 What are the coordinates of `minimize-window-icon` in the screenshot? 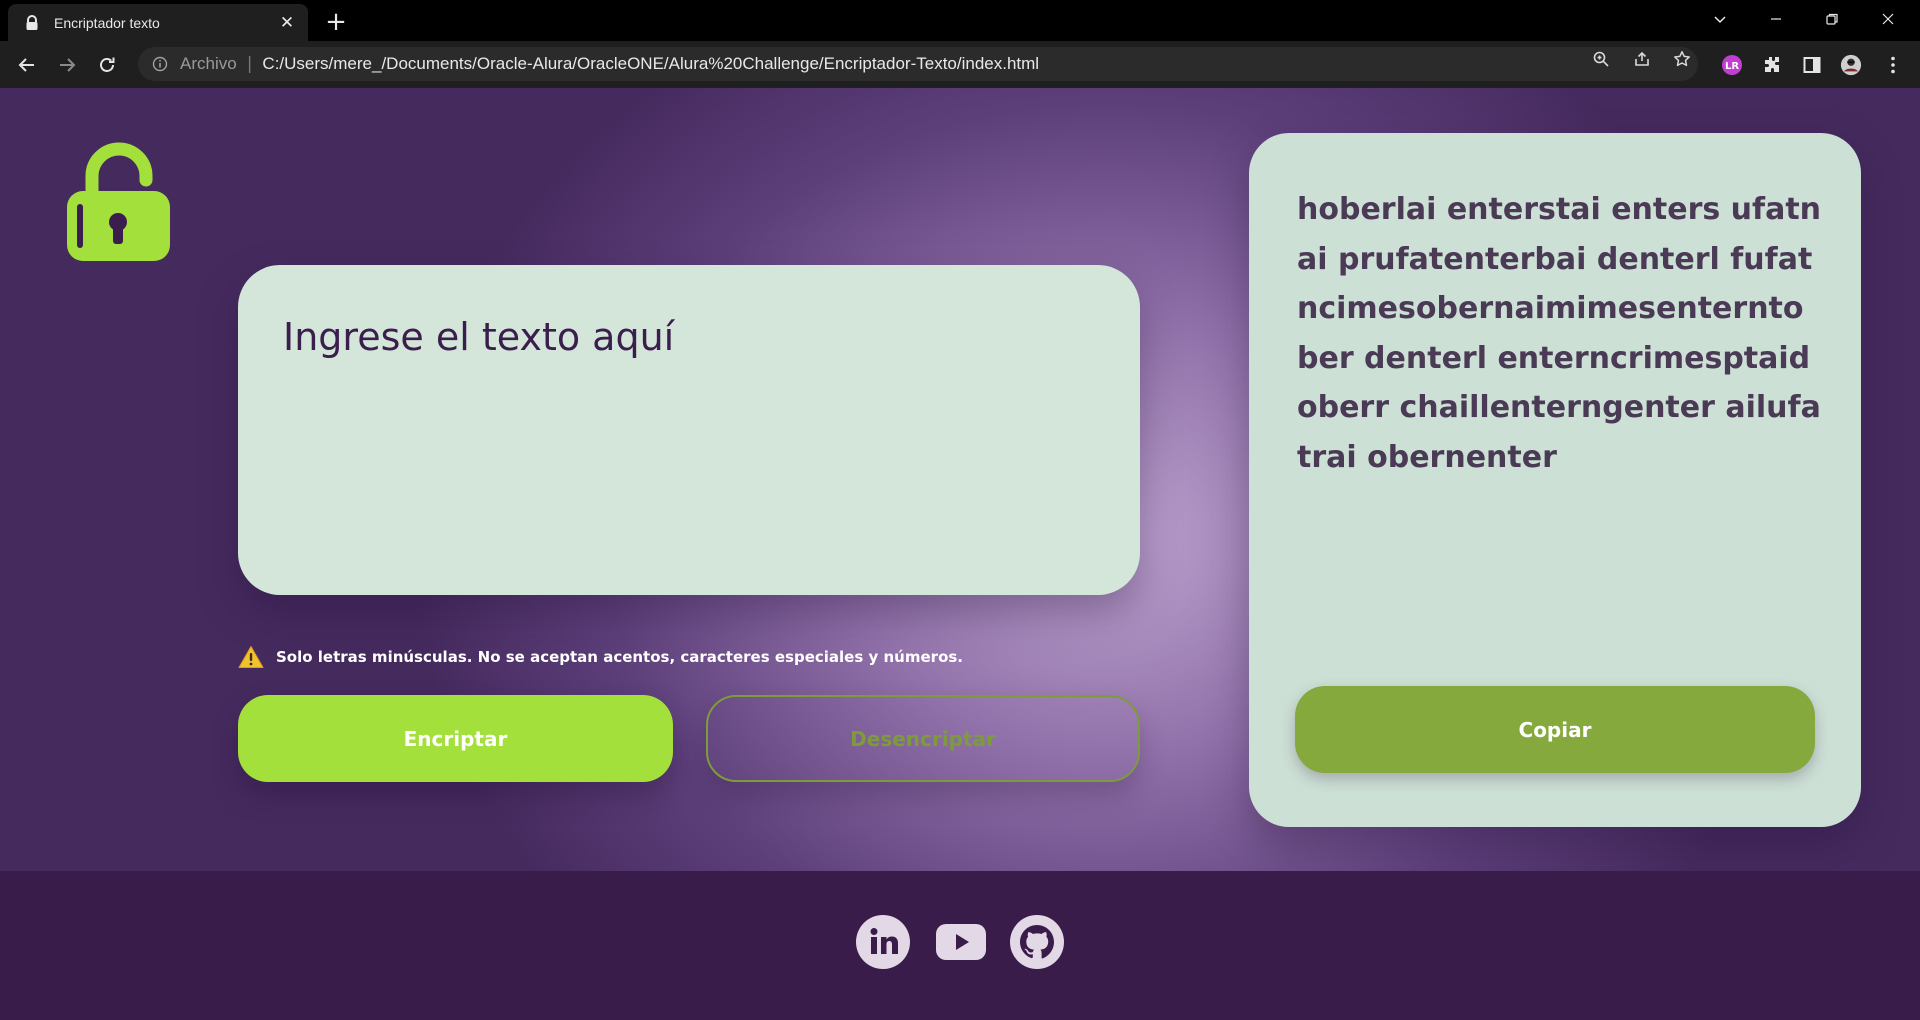 It's located at (1776, 19).